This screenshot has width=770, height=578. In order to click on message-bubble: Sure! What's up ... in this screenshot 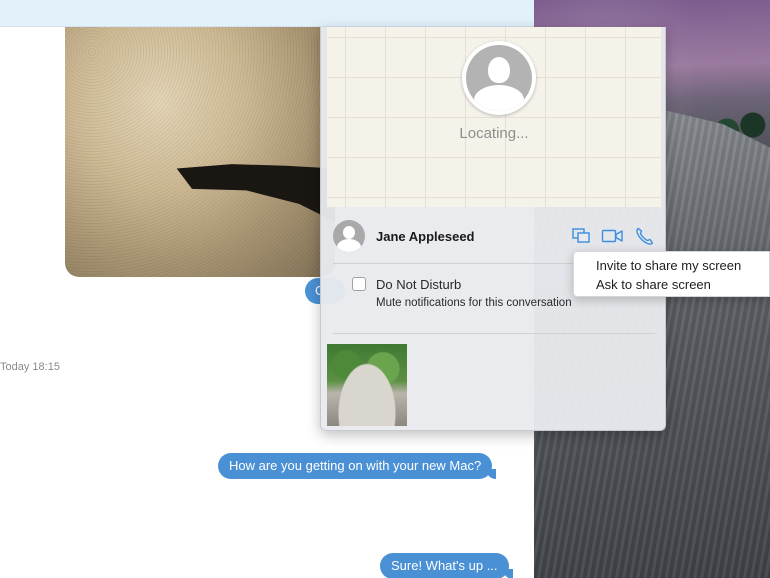, I will do `click(446, 565)`.